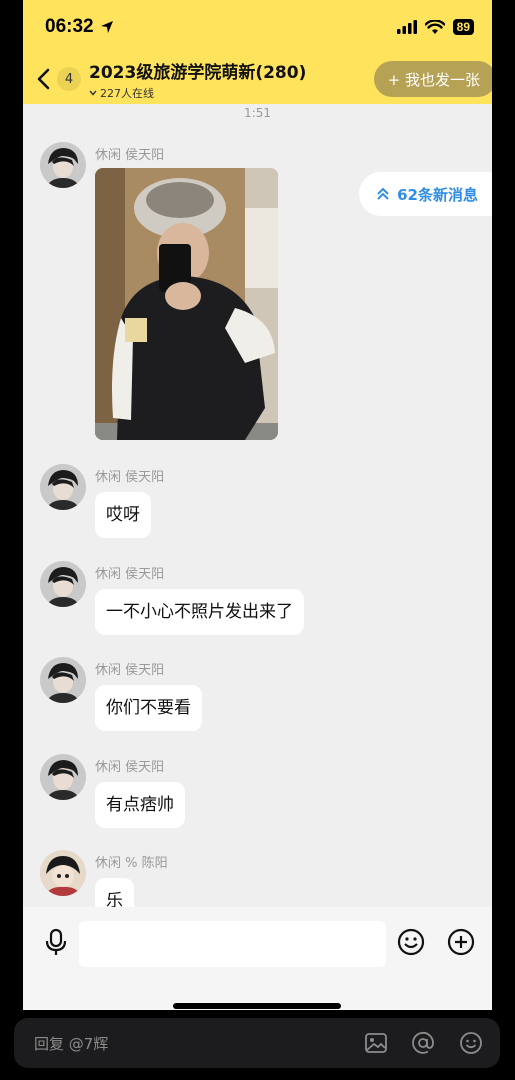 The height and width of the screenshot is (1080, 515). I want to click on chat-title-box: 2023级旅游学院萌新(280) 227人在线, so click(197, 79).